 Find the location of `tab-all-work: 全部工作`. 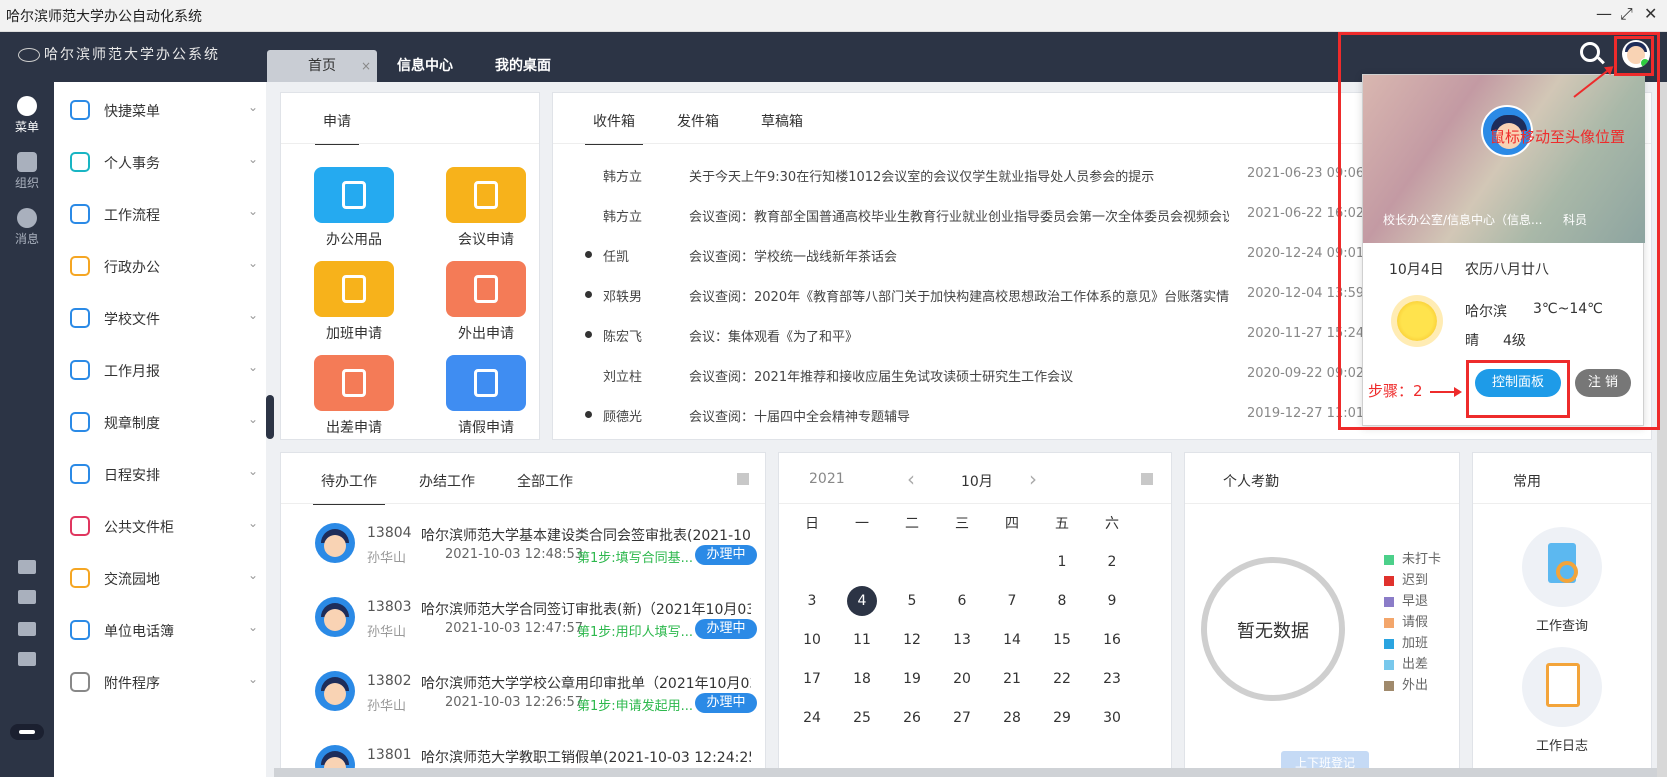

tab-all-work: 全部工作 is located at coordinates (545, 481).